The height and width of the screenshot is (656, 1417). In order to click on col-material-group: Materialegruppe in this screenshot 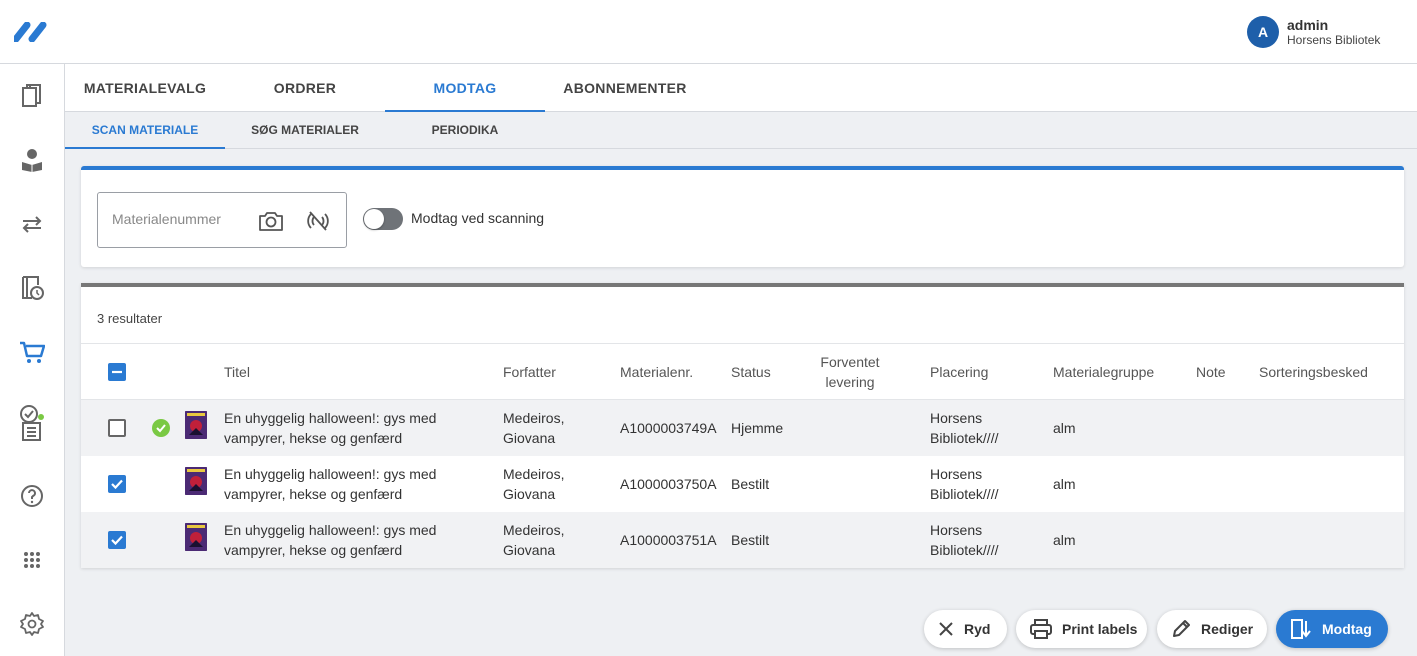, I will do `click(1103, 372)`.